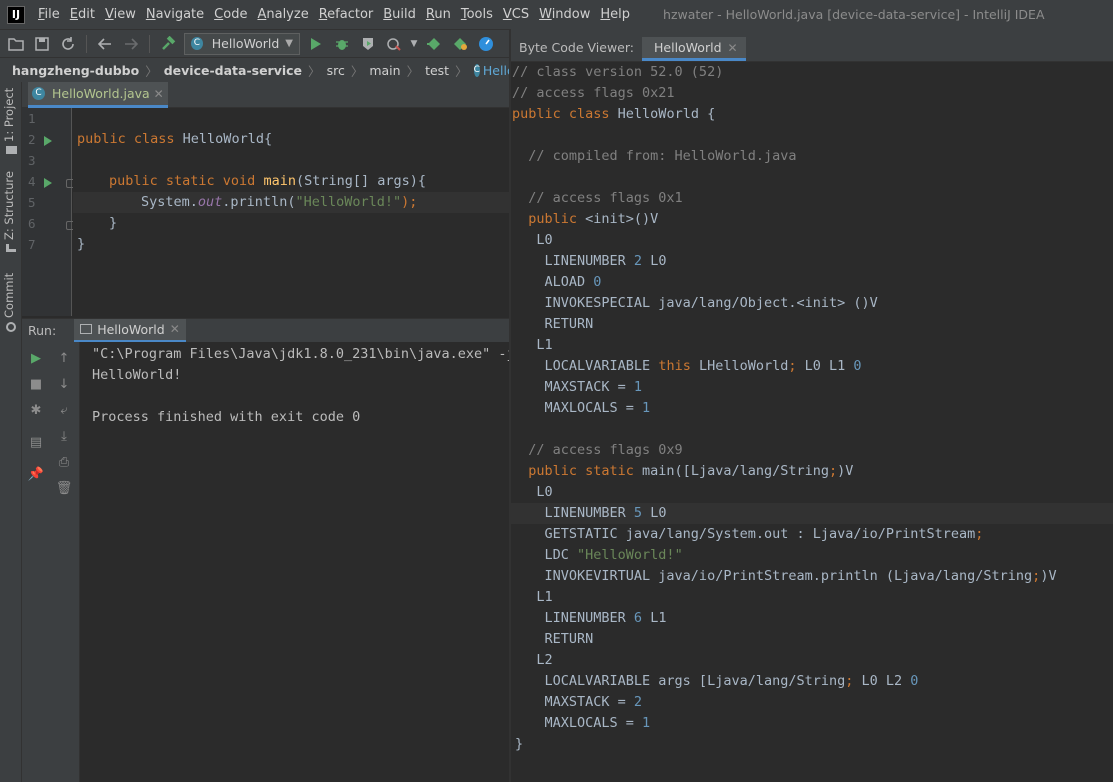 The height and width of the screenshot is (782, 1113). Describe the element at coordinates (553, 282) in the screenshot. I see `code-token: ALOAD` at that location.